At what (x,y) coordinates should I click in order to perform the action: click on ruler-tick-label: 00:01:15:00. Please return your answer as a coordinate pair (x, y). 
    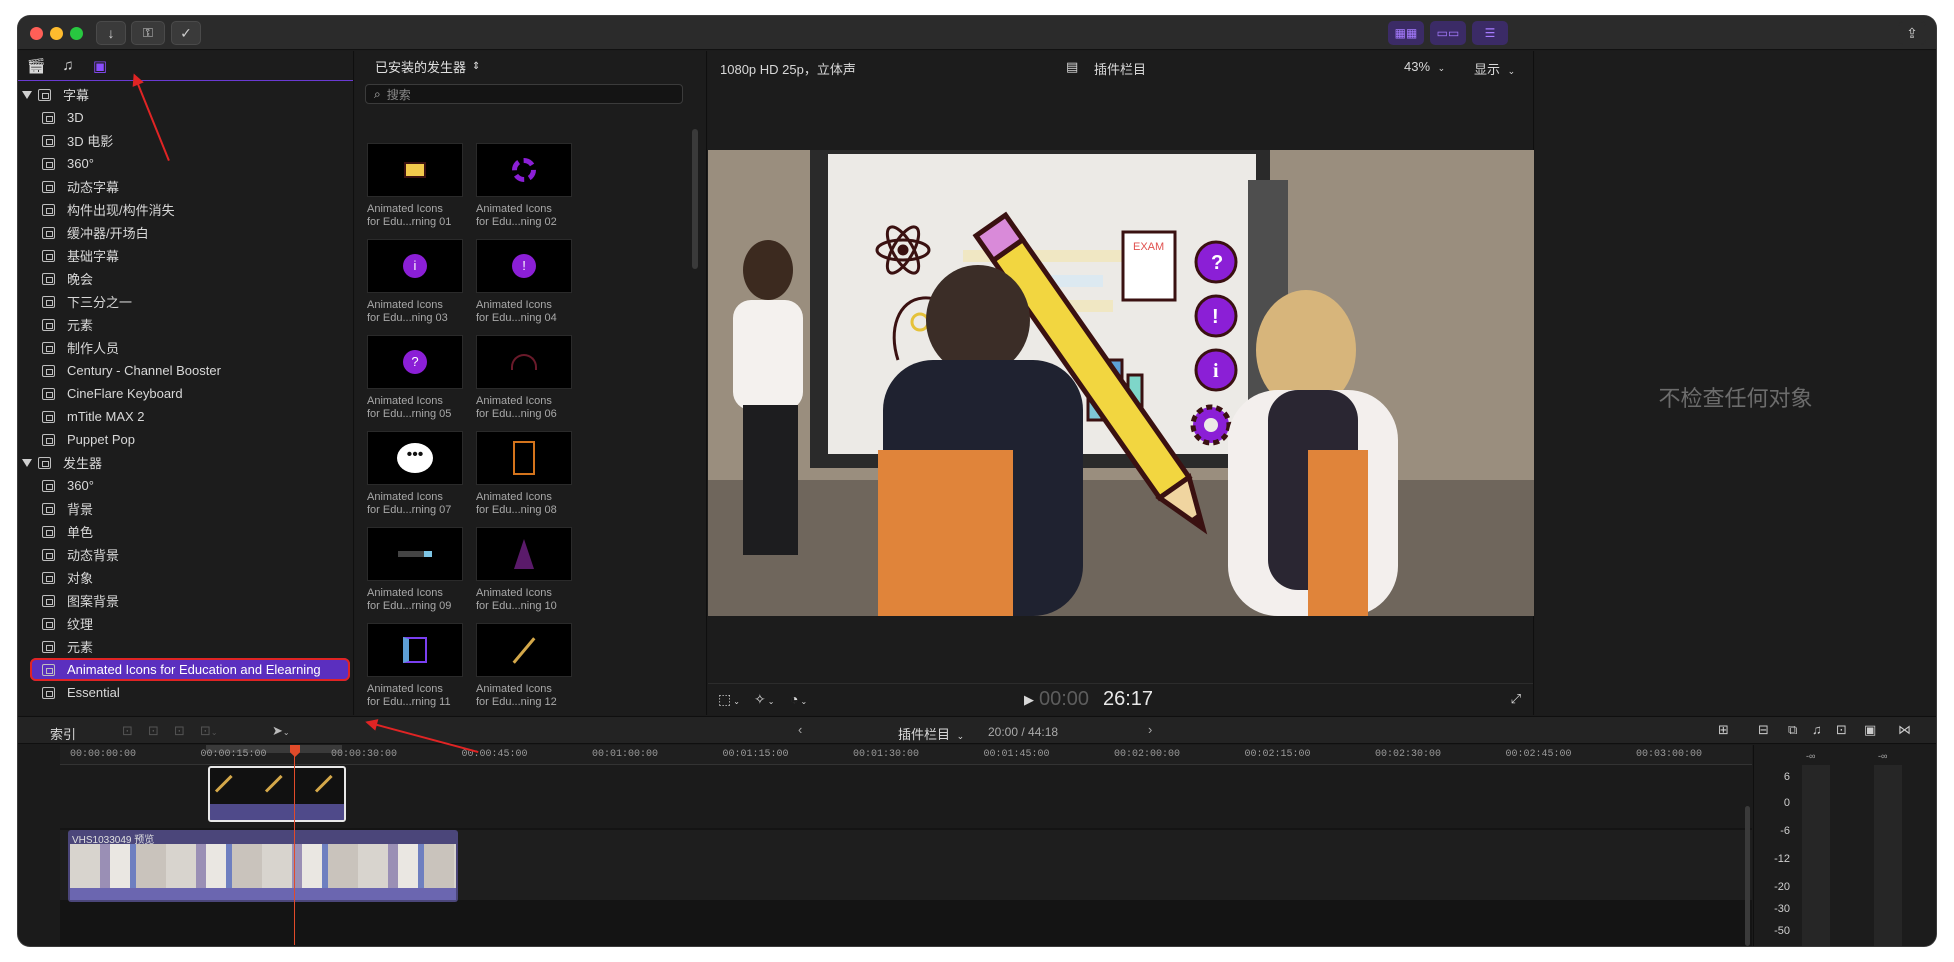
    Looking at the image, I should click on (755, 754).